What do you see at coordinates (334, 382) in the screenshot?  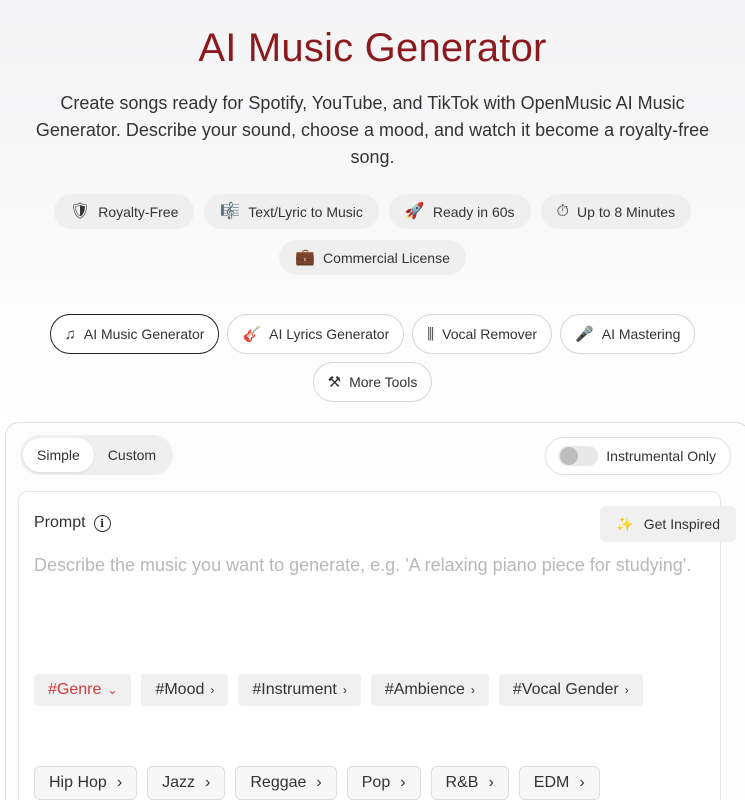 I see `tools-icon: ⚒` at bounding box center [334, 382].